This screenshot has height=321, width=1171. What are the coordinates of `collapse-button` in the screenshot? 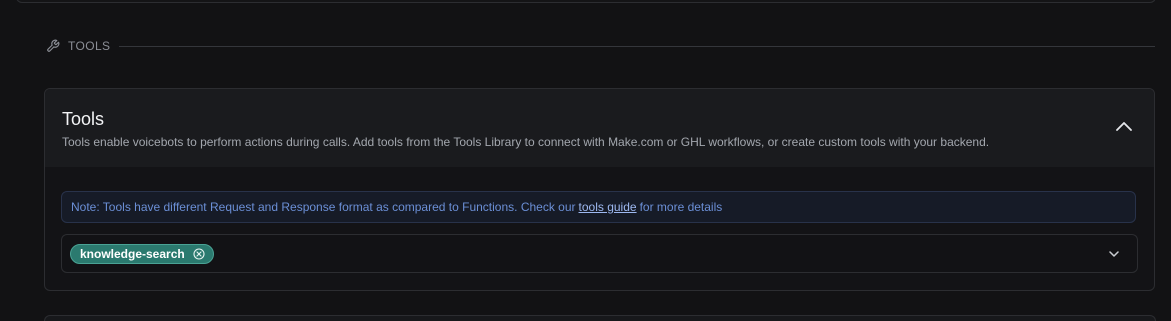 It's located at (1124, 128).